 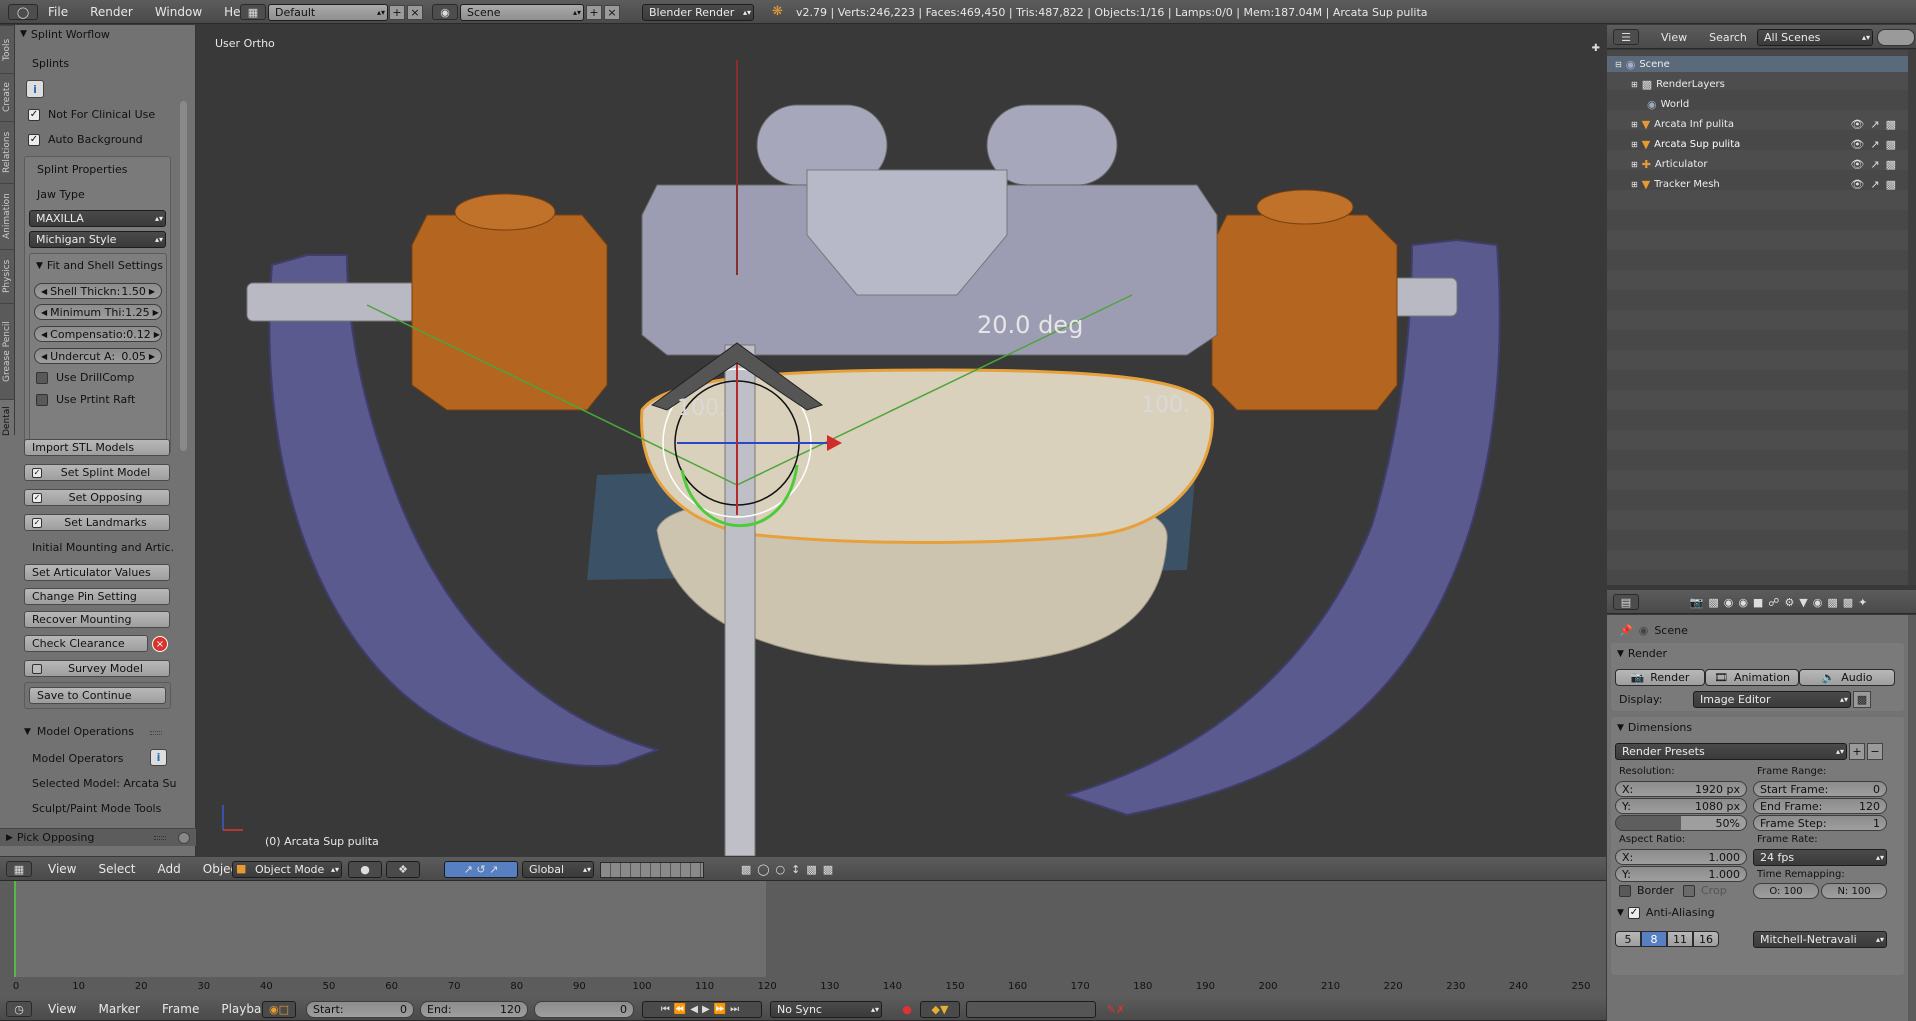 What do you see at coordinates (1731, 751) in the screenshot?
I see `render-presets-select: Render Presets` at bounding box center [1731, 751].